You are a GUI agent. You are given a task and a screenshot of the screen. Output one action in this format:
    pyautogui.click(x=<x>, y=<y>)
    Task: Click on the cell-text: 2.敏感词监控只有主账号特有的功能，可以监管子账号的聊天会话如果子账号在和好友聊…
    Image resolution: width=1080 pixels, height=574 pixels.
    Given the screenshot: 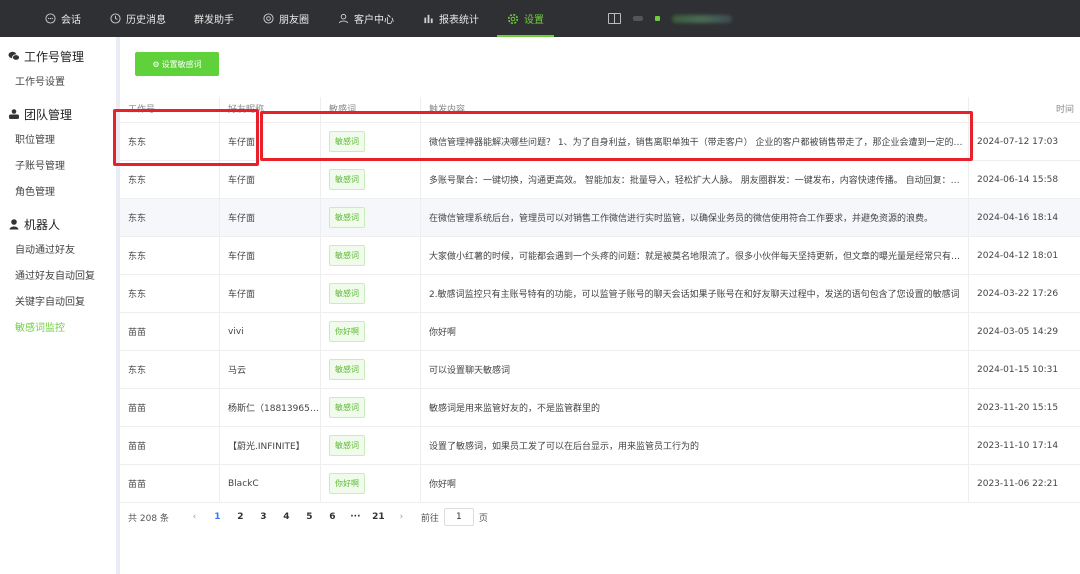 What is the action you would take?
    pyautogui.click(x=694, y=295)
    